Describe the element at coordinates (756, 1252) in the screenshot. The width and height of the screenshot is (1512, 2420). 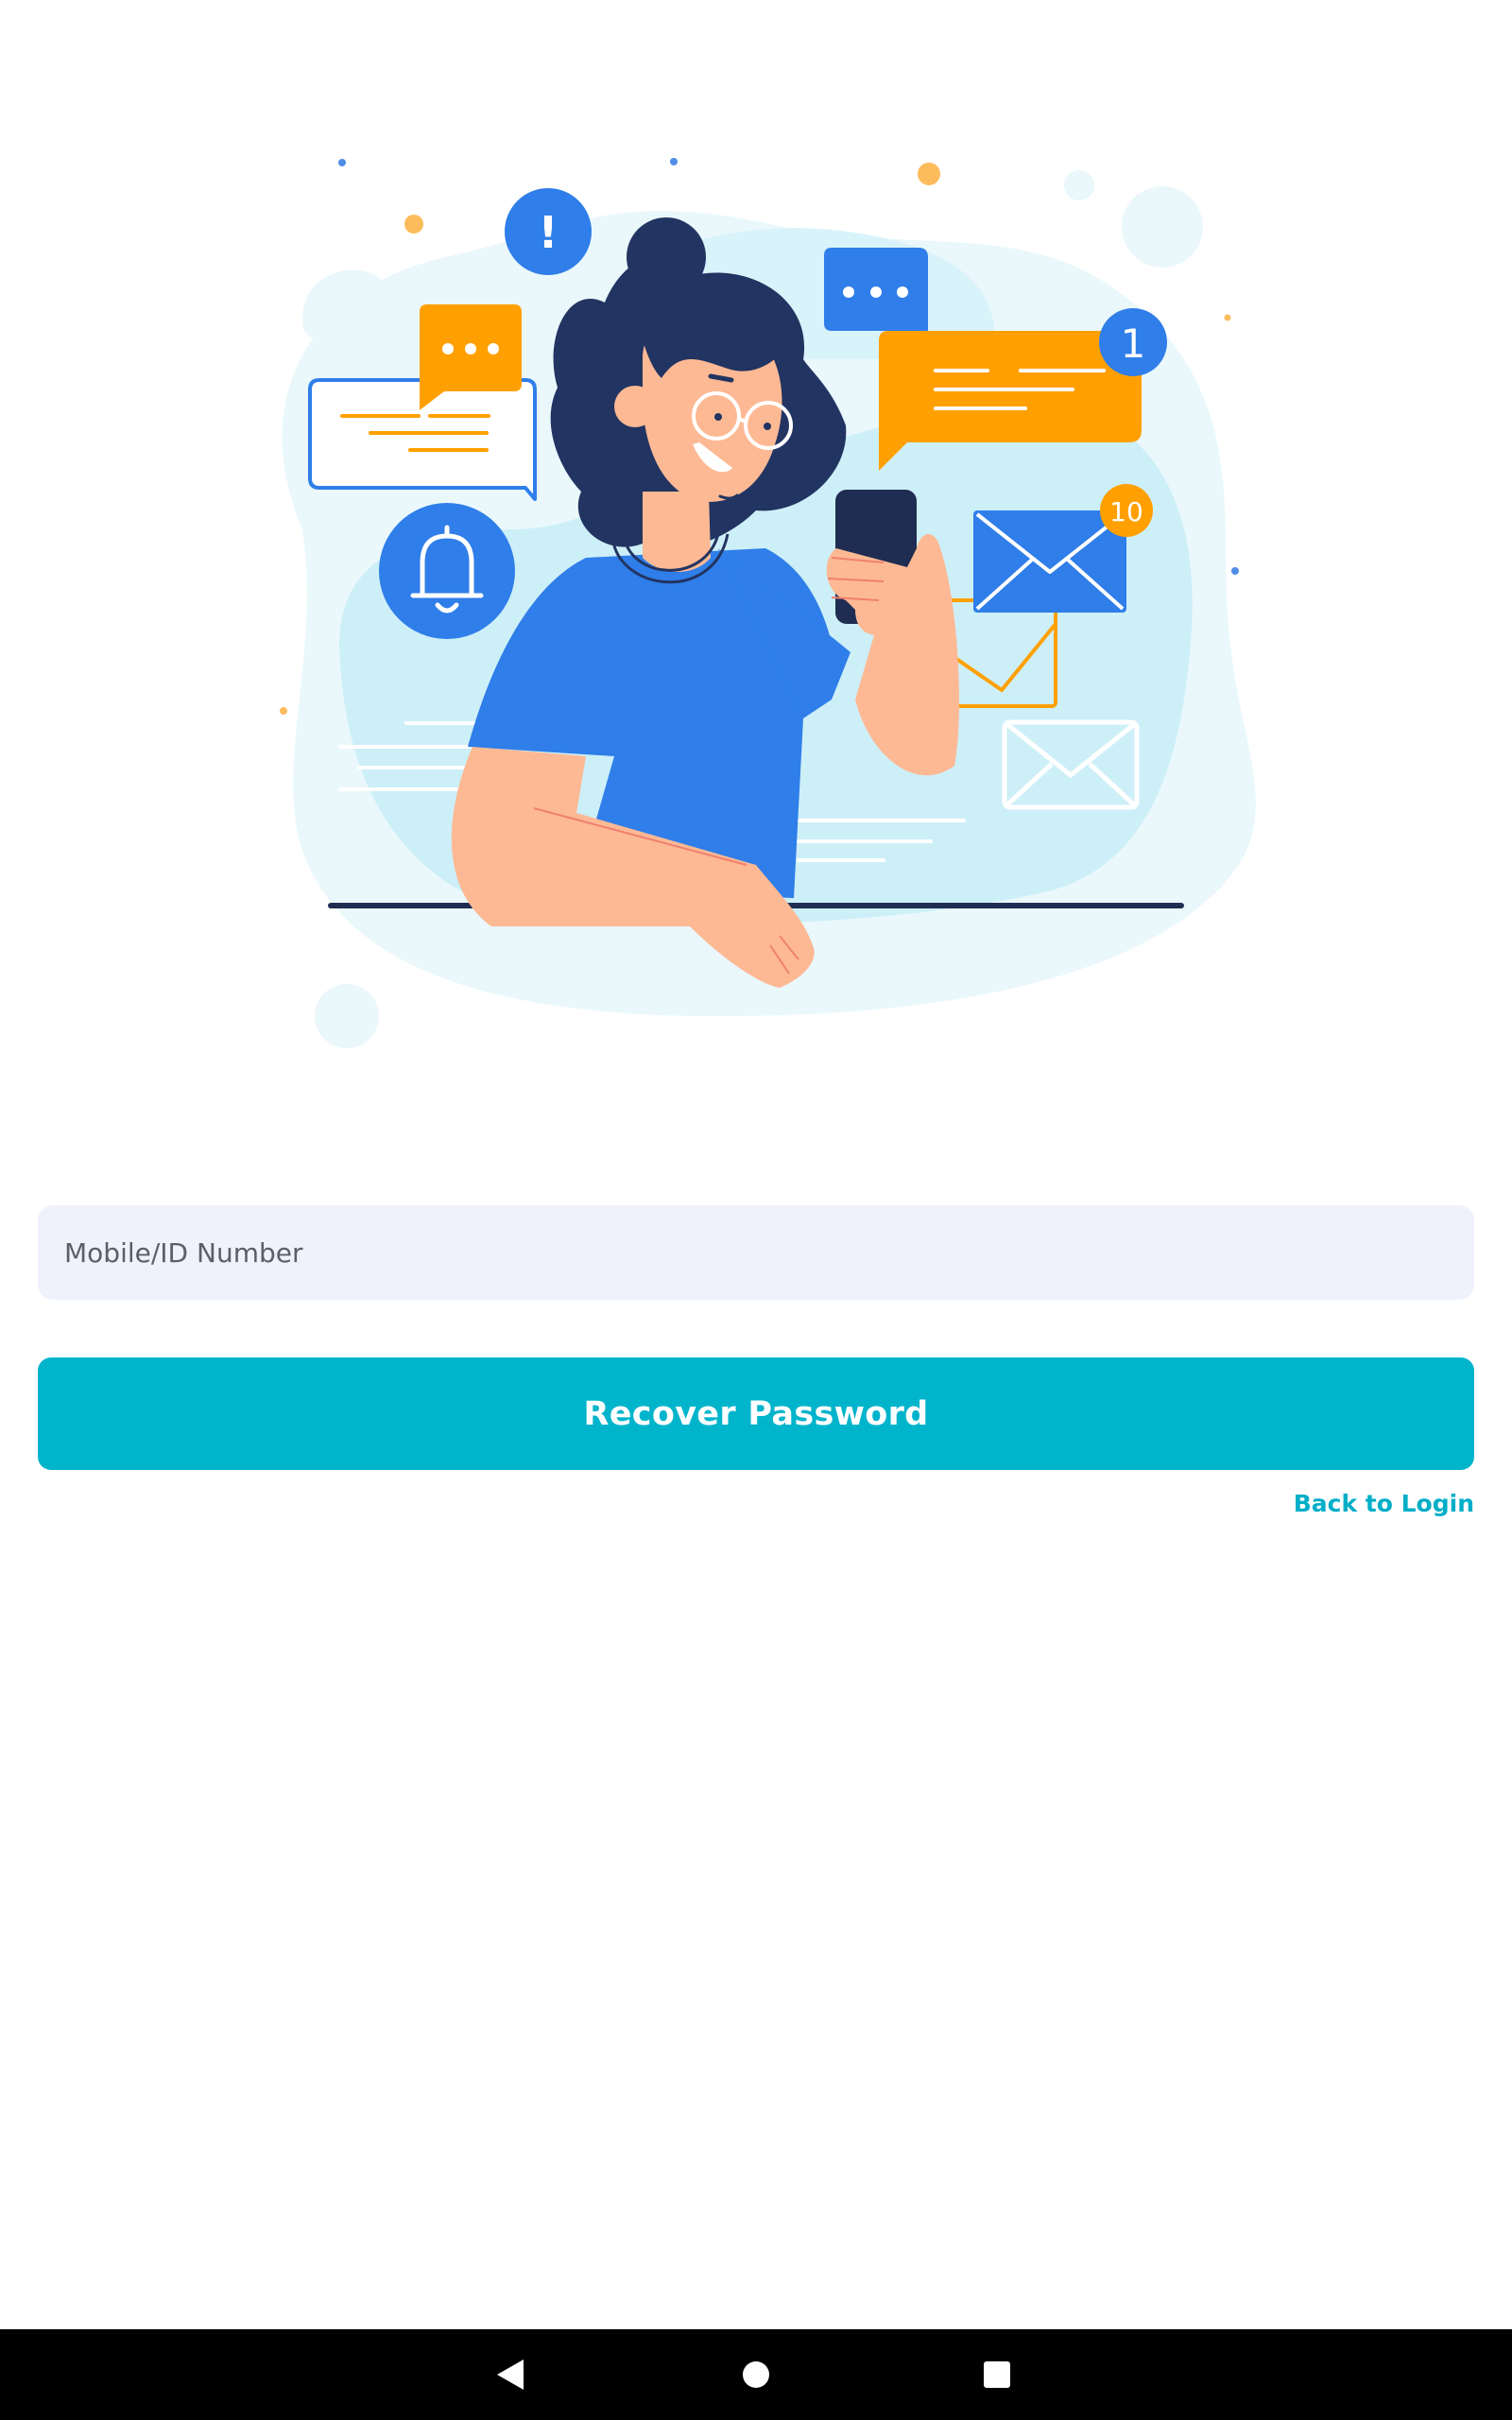
I see `mobile-id-number-input` at that location.